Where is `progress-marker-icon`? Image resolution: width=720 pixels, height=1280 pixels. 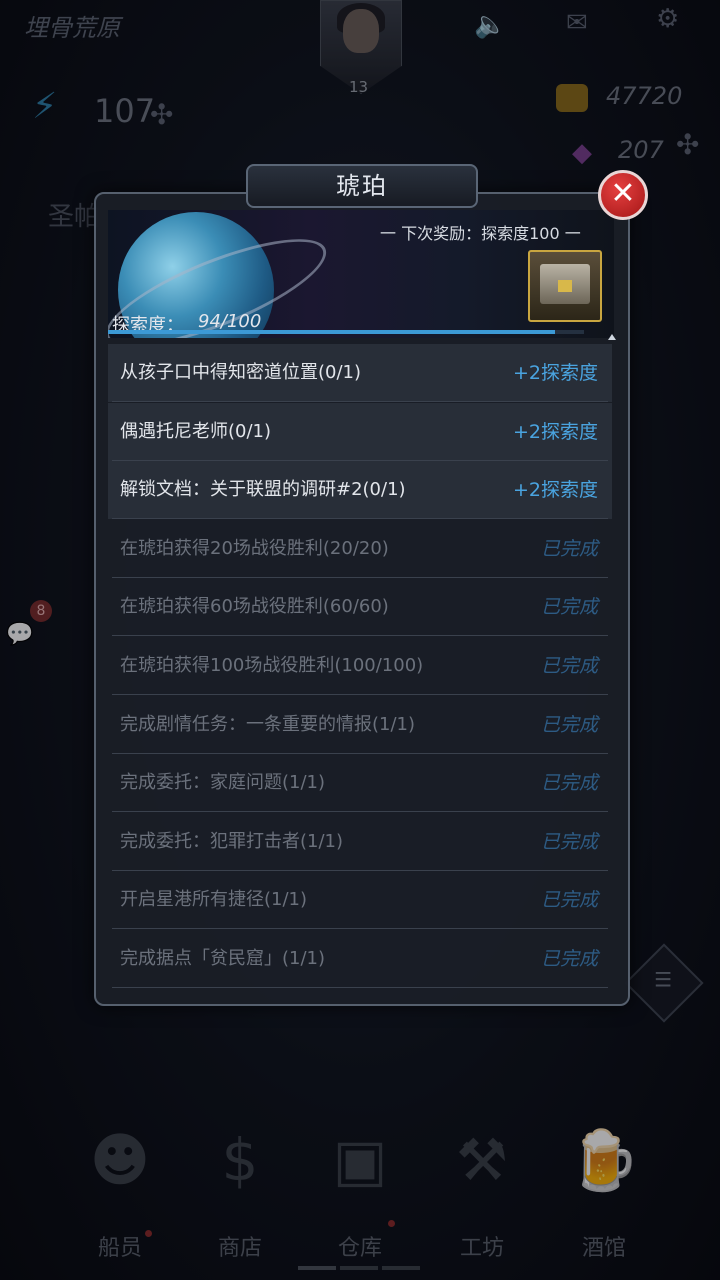
progress-marker-icon is located at coordinates (612, 337).